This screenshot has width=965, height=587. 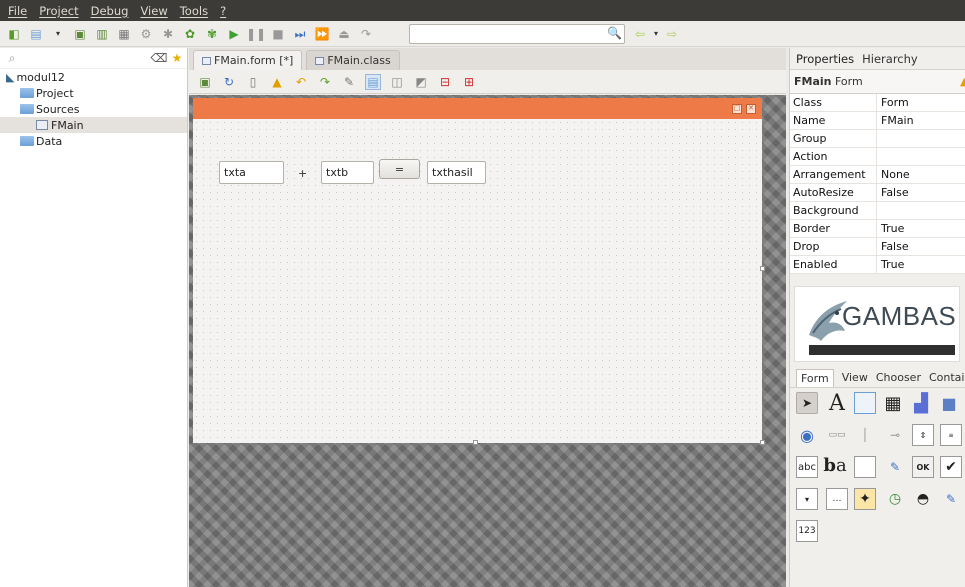 I want to click on property-row: Border True, so click(x=877, y=229).